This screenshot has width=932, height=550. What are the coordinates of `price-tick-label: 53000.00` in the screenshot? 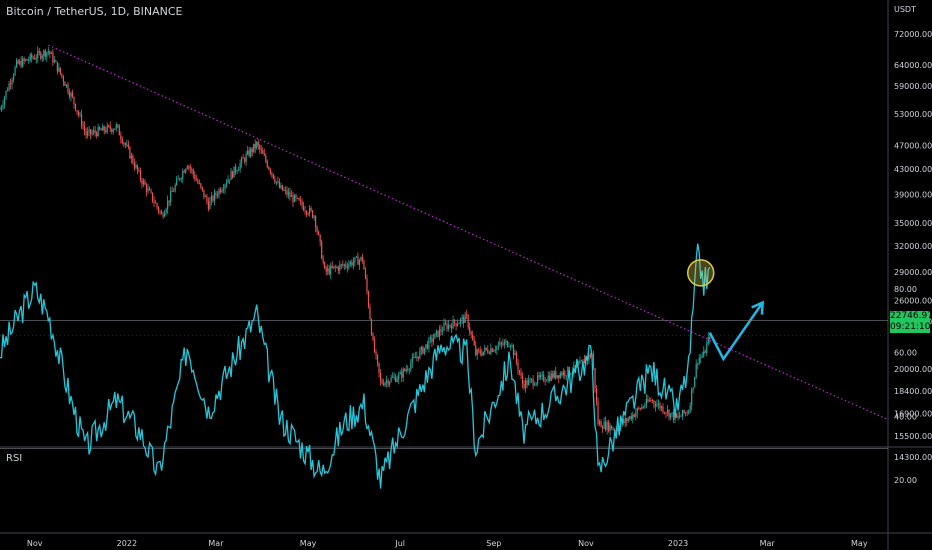 It's located at (913, 114).